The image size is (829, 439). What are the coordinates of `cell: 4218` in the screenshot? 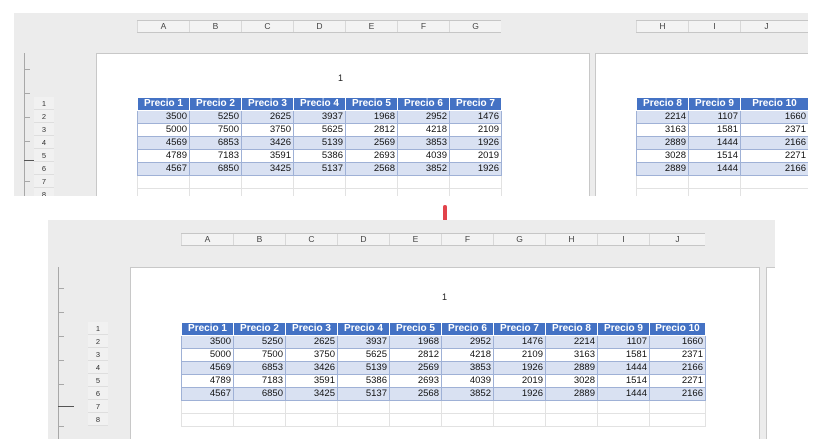 It's located at (467, 355).